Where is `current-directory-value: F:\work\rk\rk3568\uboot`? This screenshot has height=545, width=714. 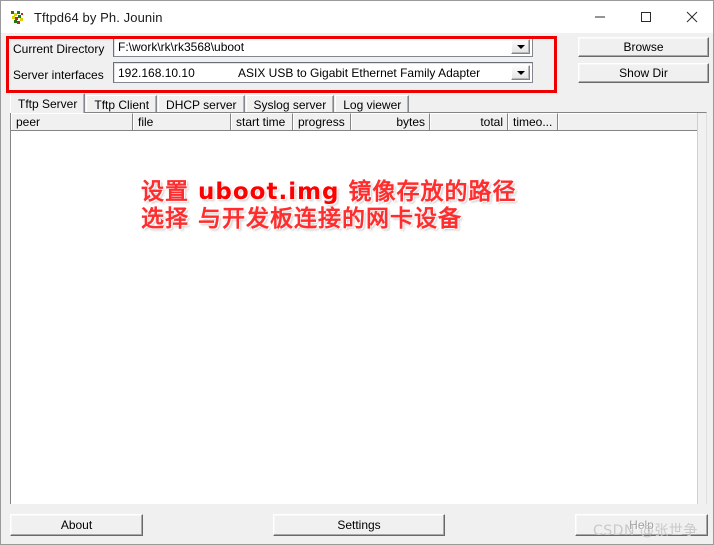
current-directory-value: F:\work\rk\rk3568\uboot is located at coordinates (181, 46).